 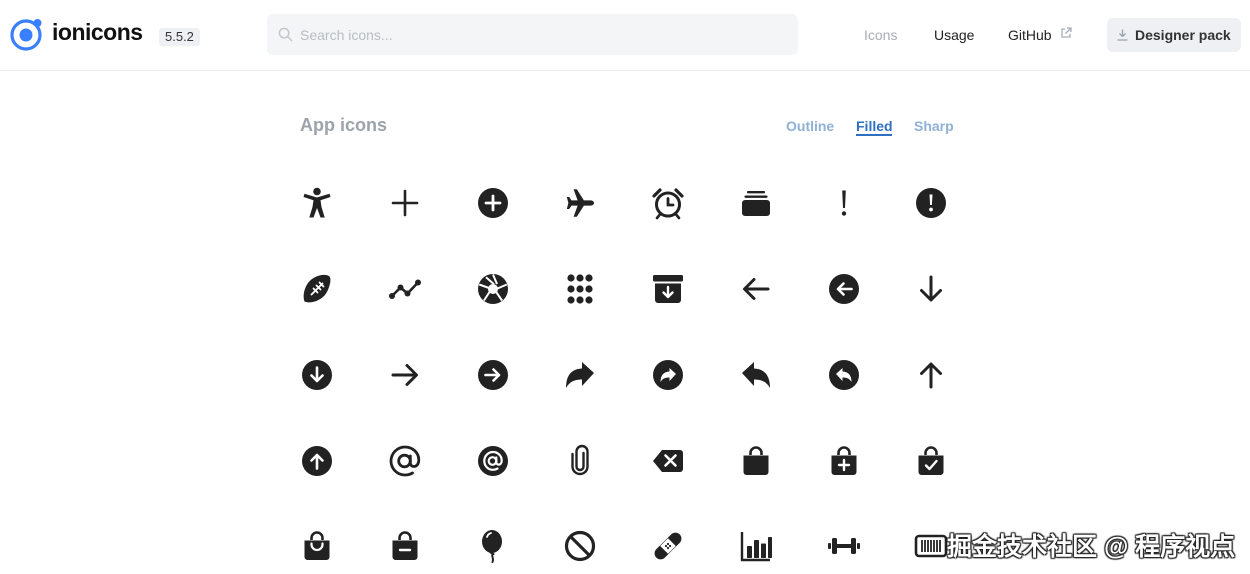 What do you see at coordinates (493, 375) in the screenshot?
I see `arrow-forward-circle-icon` at bounding box center [493, 375].